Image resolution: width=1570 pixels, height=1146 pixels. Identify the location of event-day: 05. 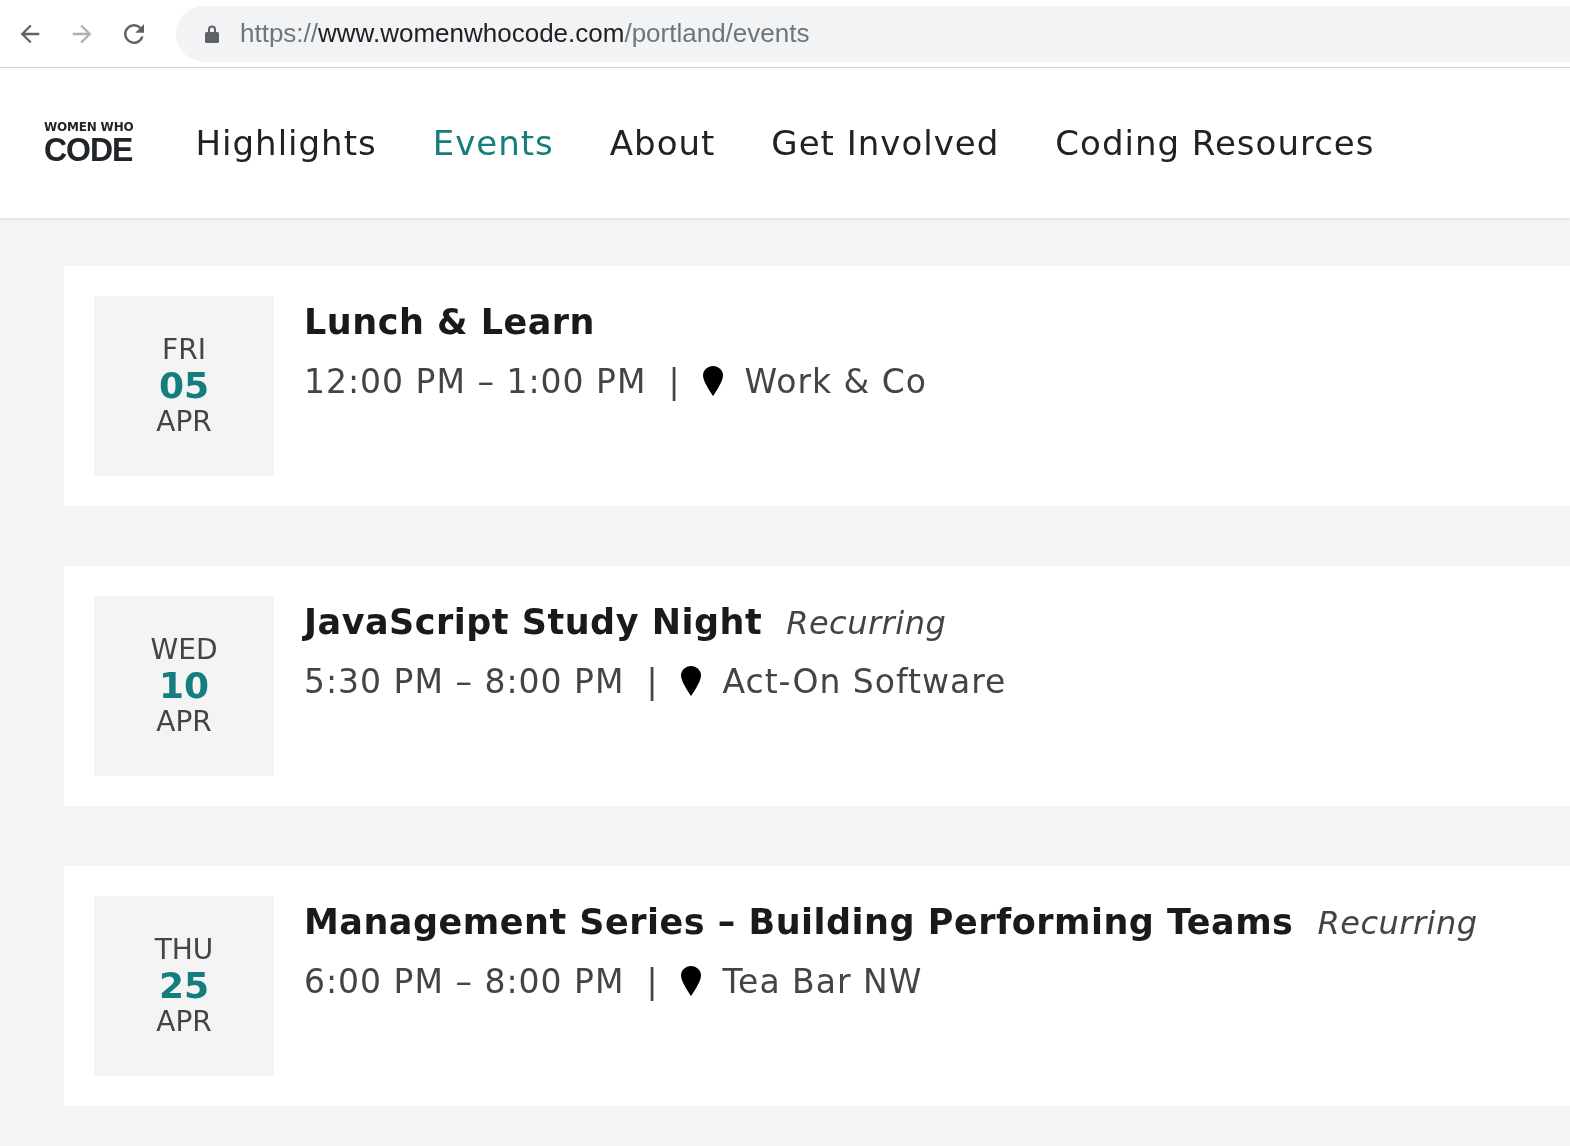
(184, 386).